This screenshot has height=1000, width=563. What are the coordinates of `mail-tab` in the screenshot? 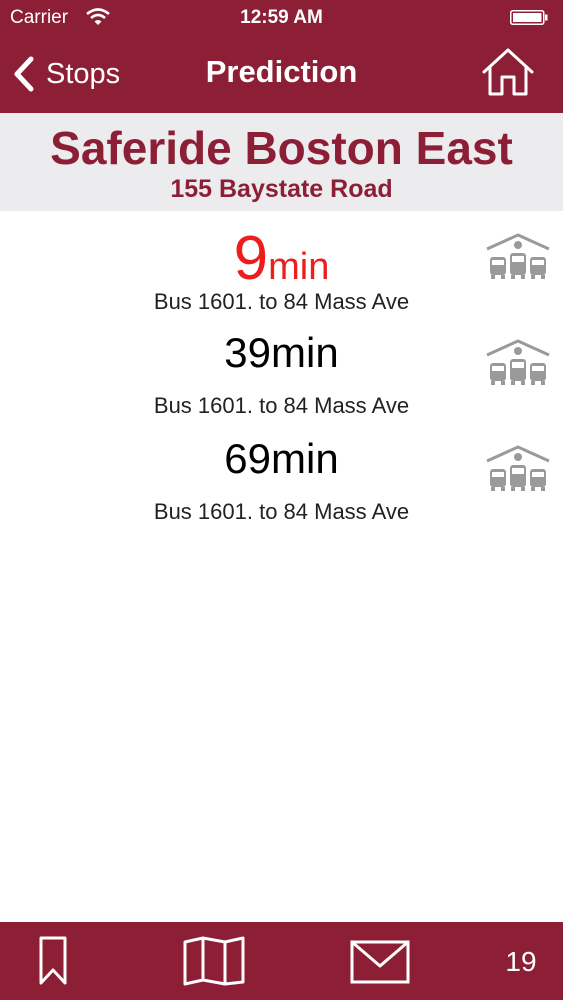 It's located at (380, 961).